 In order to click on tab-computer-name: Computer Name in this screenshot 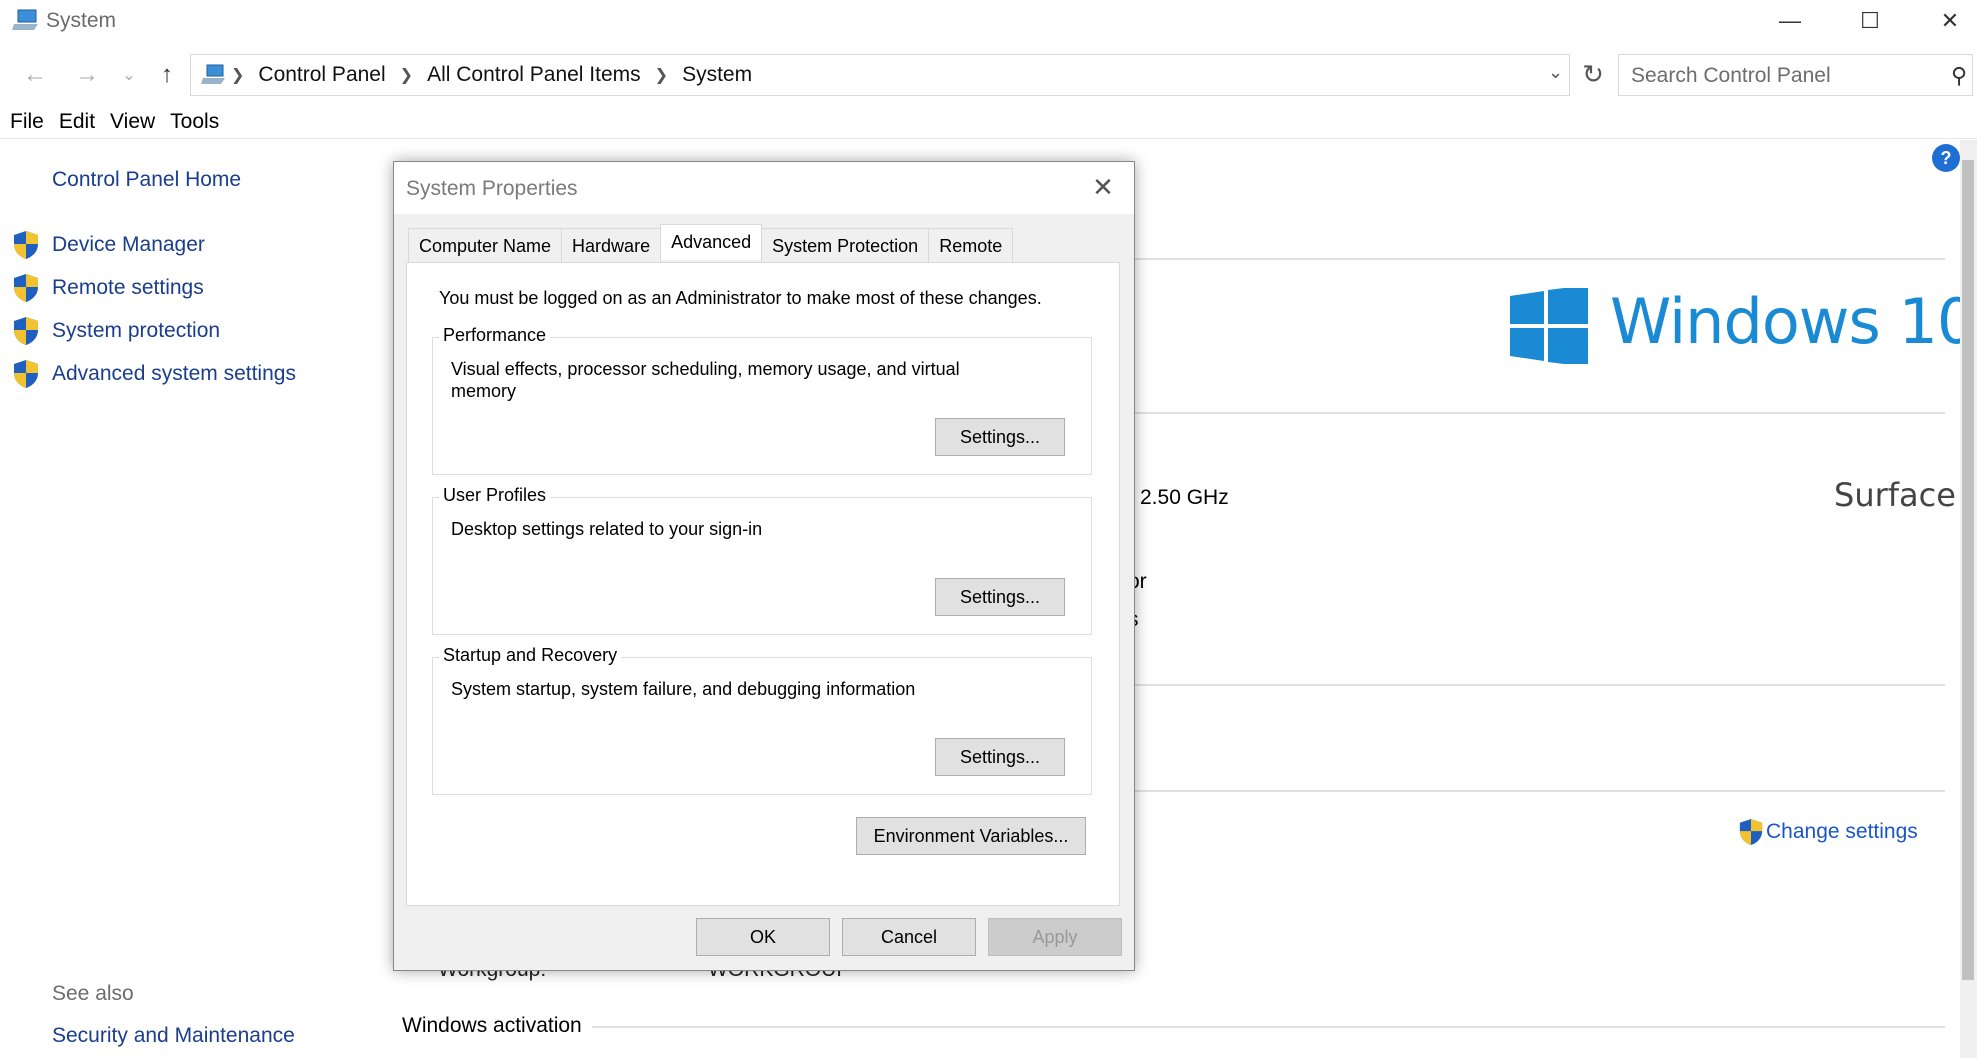, I will do `click(485, 246)`.